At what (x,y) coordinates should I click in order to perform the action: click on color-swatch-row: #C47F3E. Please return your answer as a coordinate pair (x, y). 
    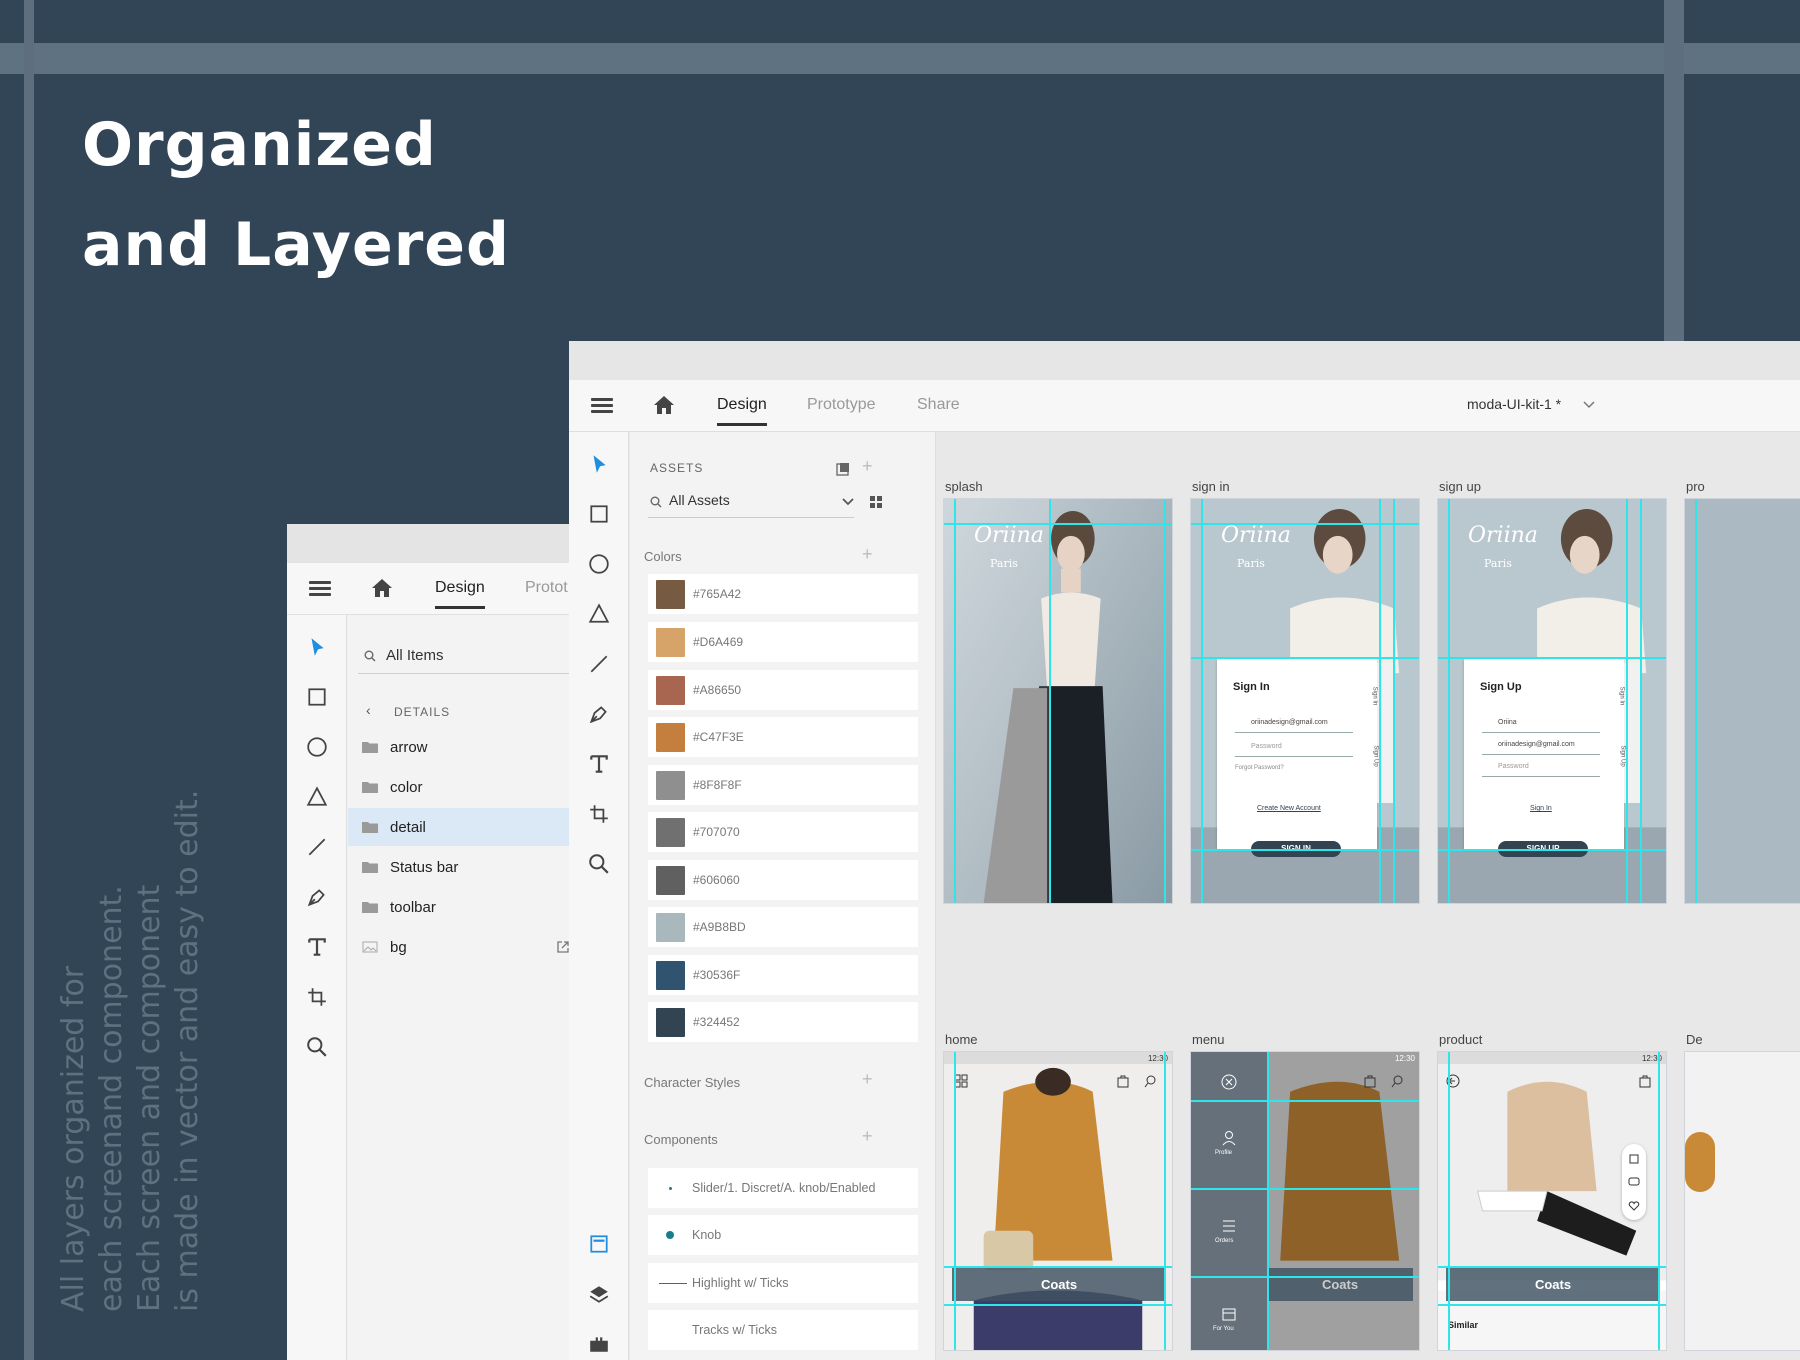
    Looking at the image, I should click on (783, 737).